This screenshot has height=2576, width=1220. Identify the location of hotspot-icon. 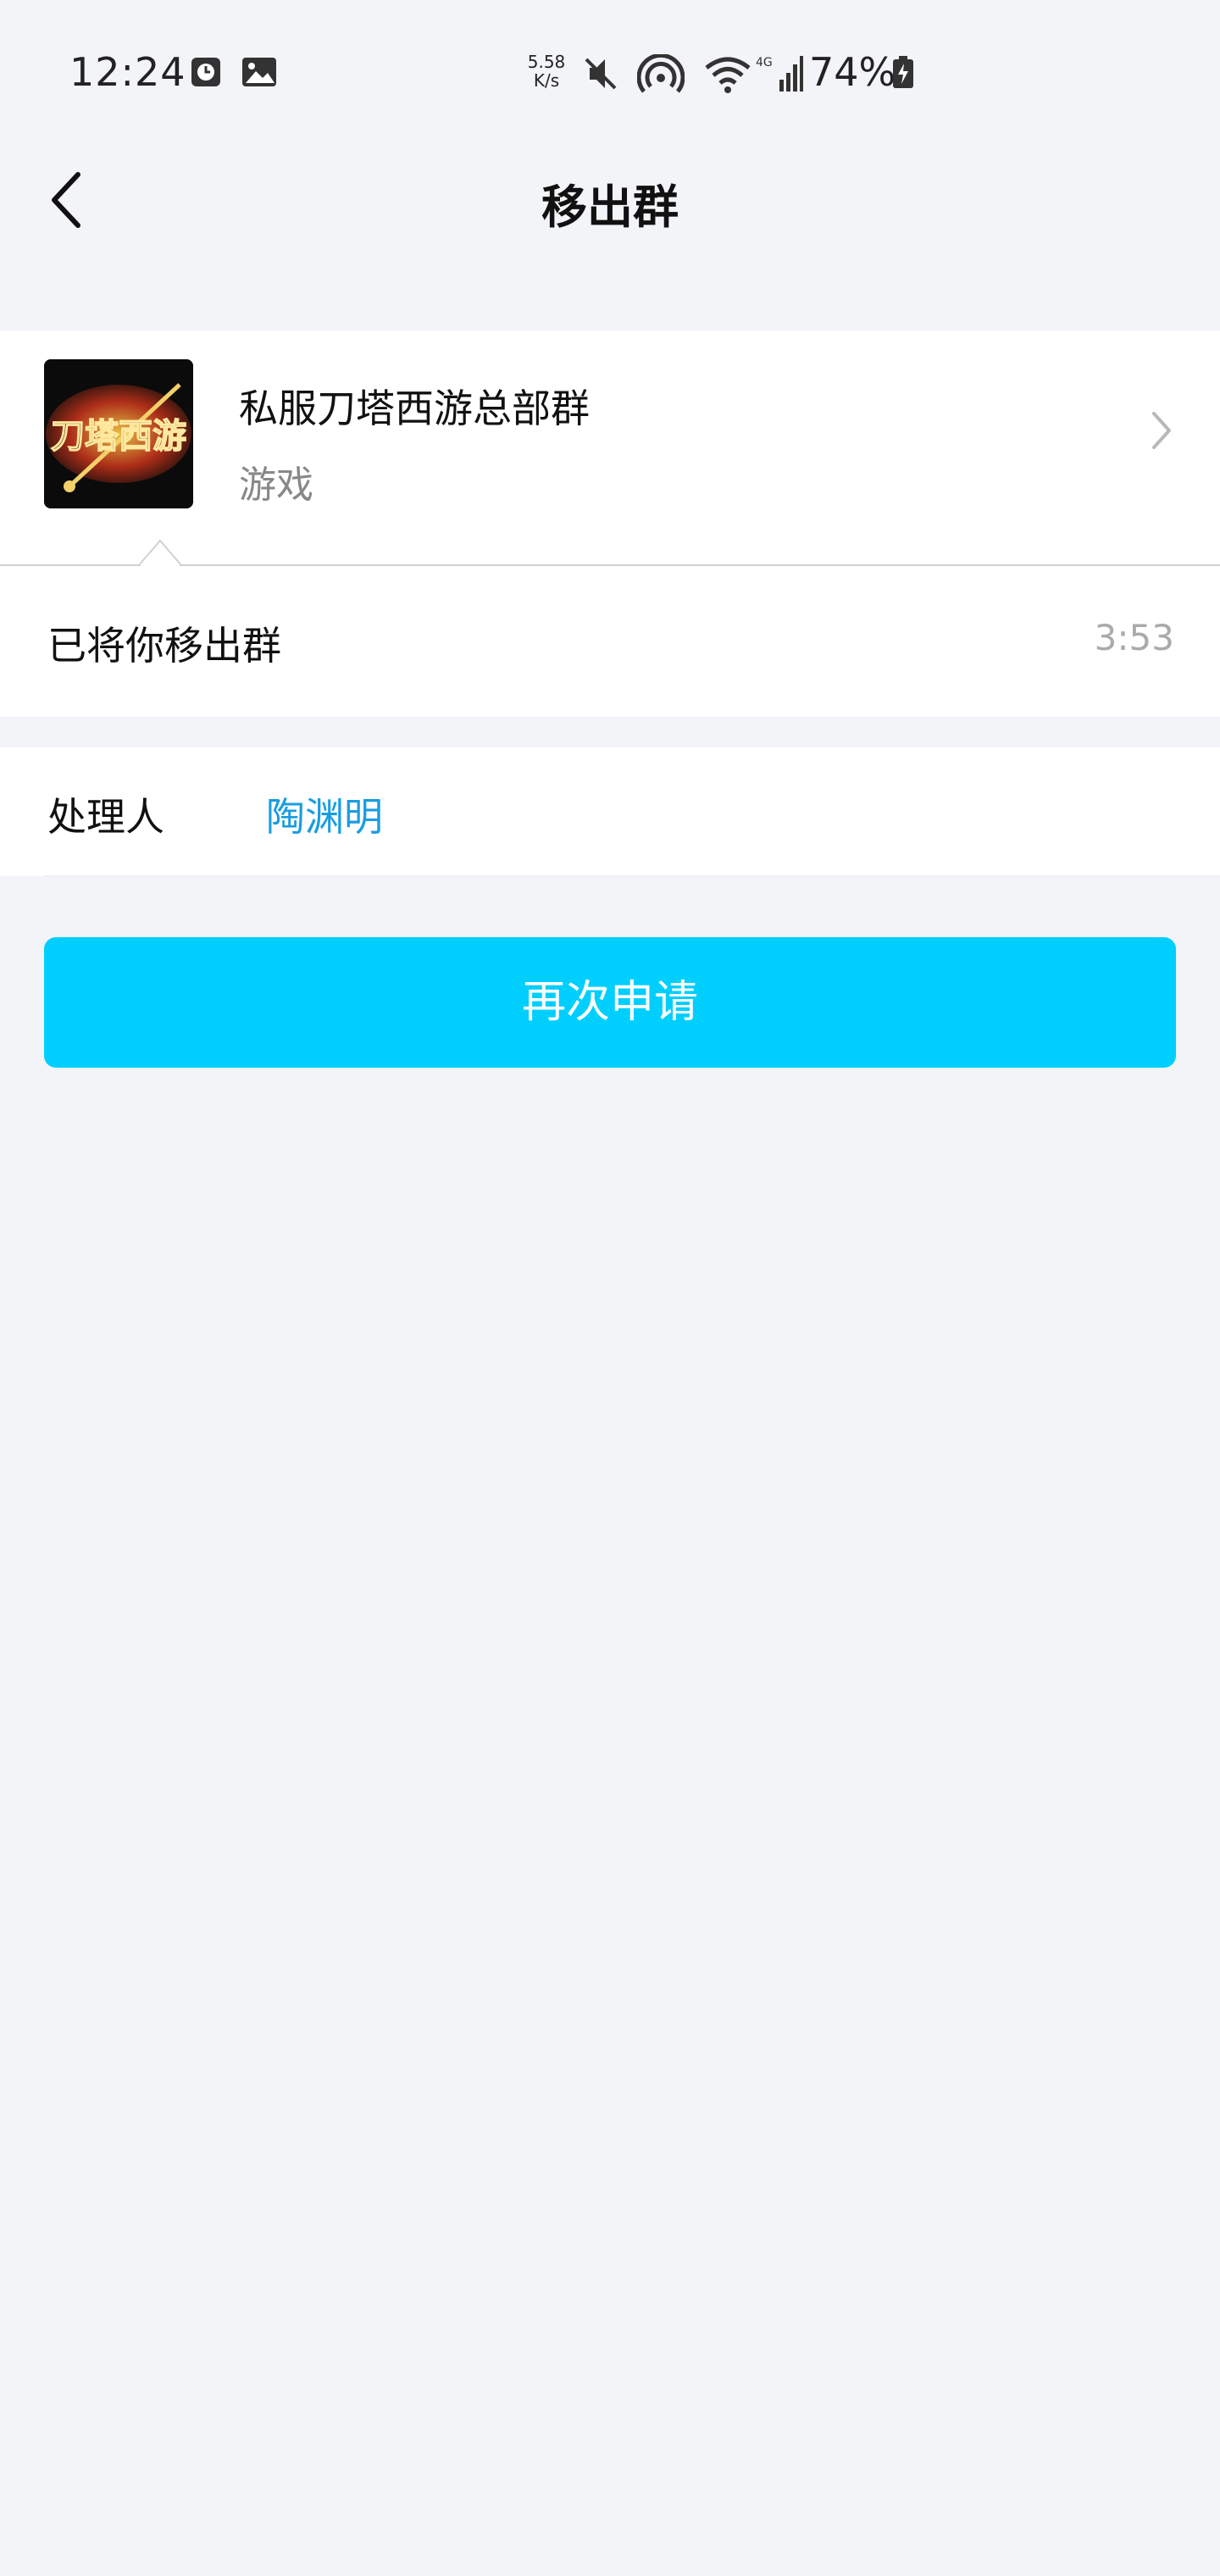
(660, 75).